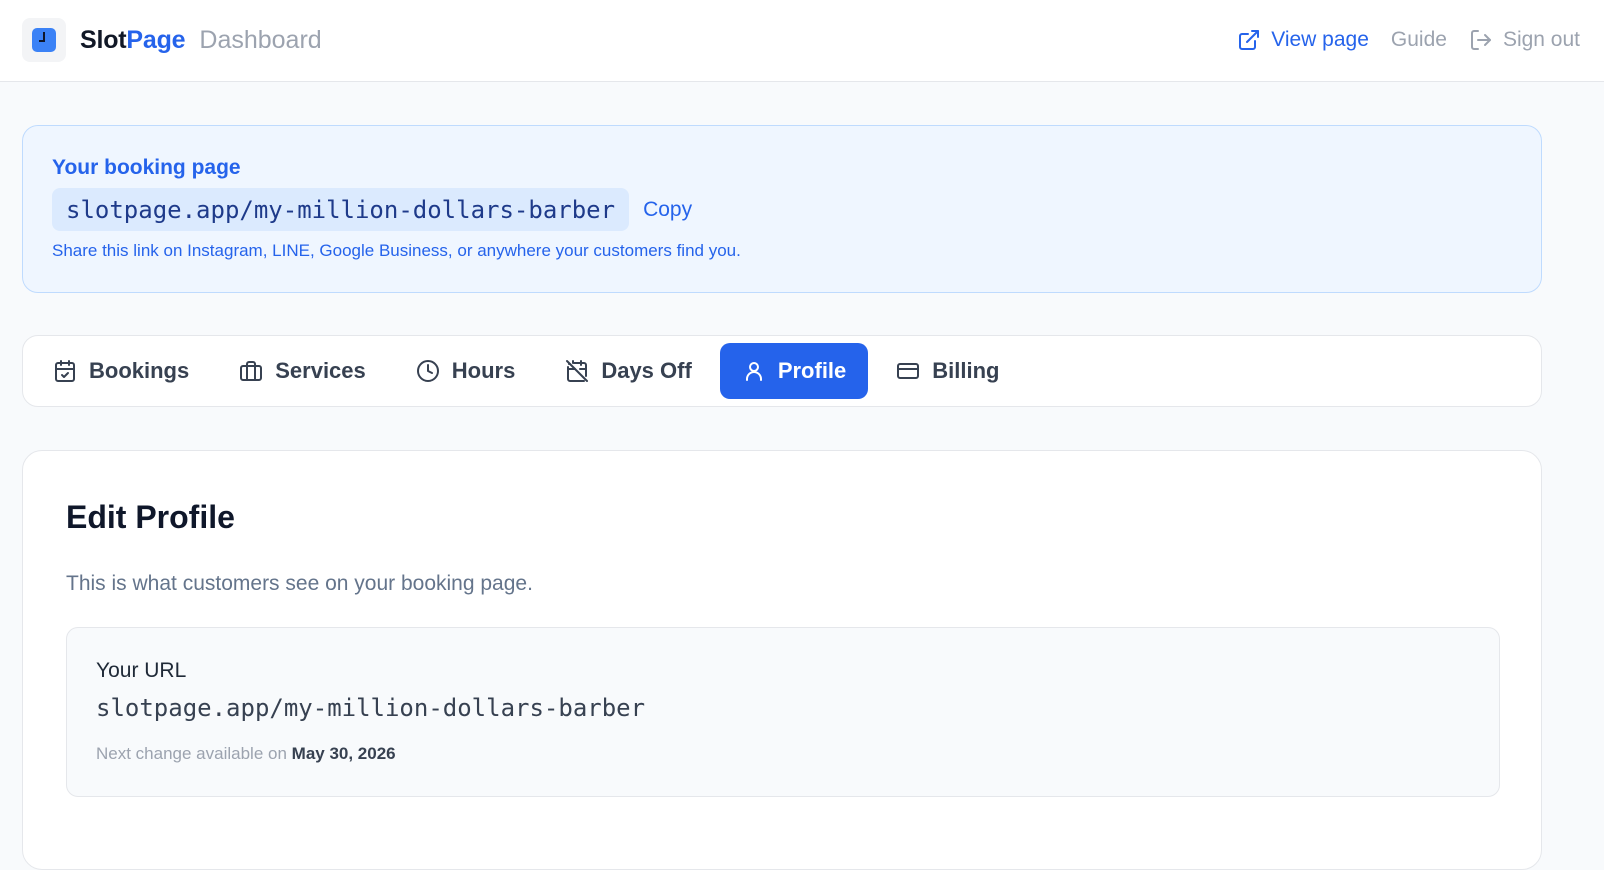 This screenshot has height=870, width=1604. Describe the element at coordinates (812, 370) in the screenshot. I see `tab-label: Profile` at that location.